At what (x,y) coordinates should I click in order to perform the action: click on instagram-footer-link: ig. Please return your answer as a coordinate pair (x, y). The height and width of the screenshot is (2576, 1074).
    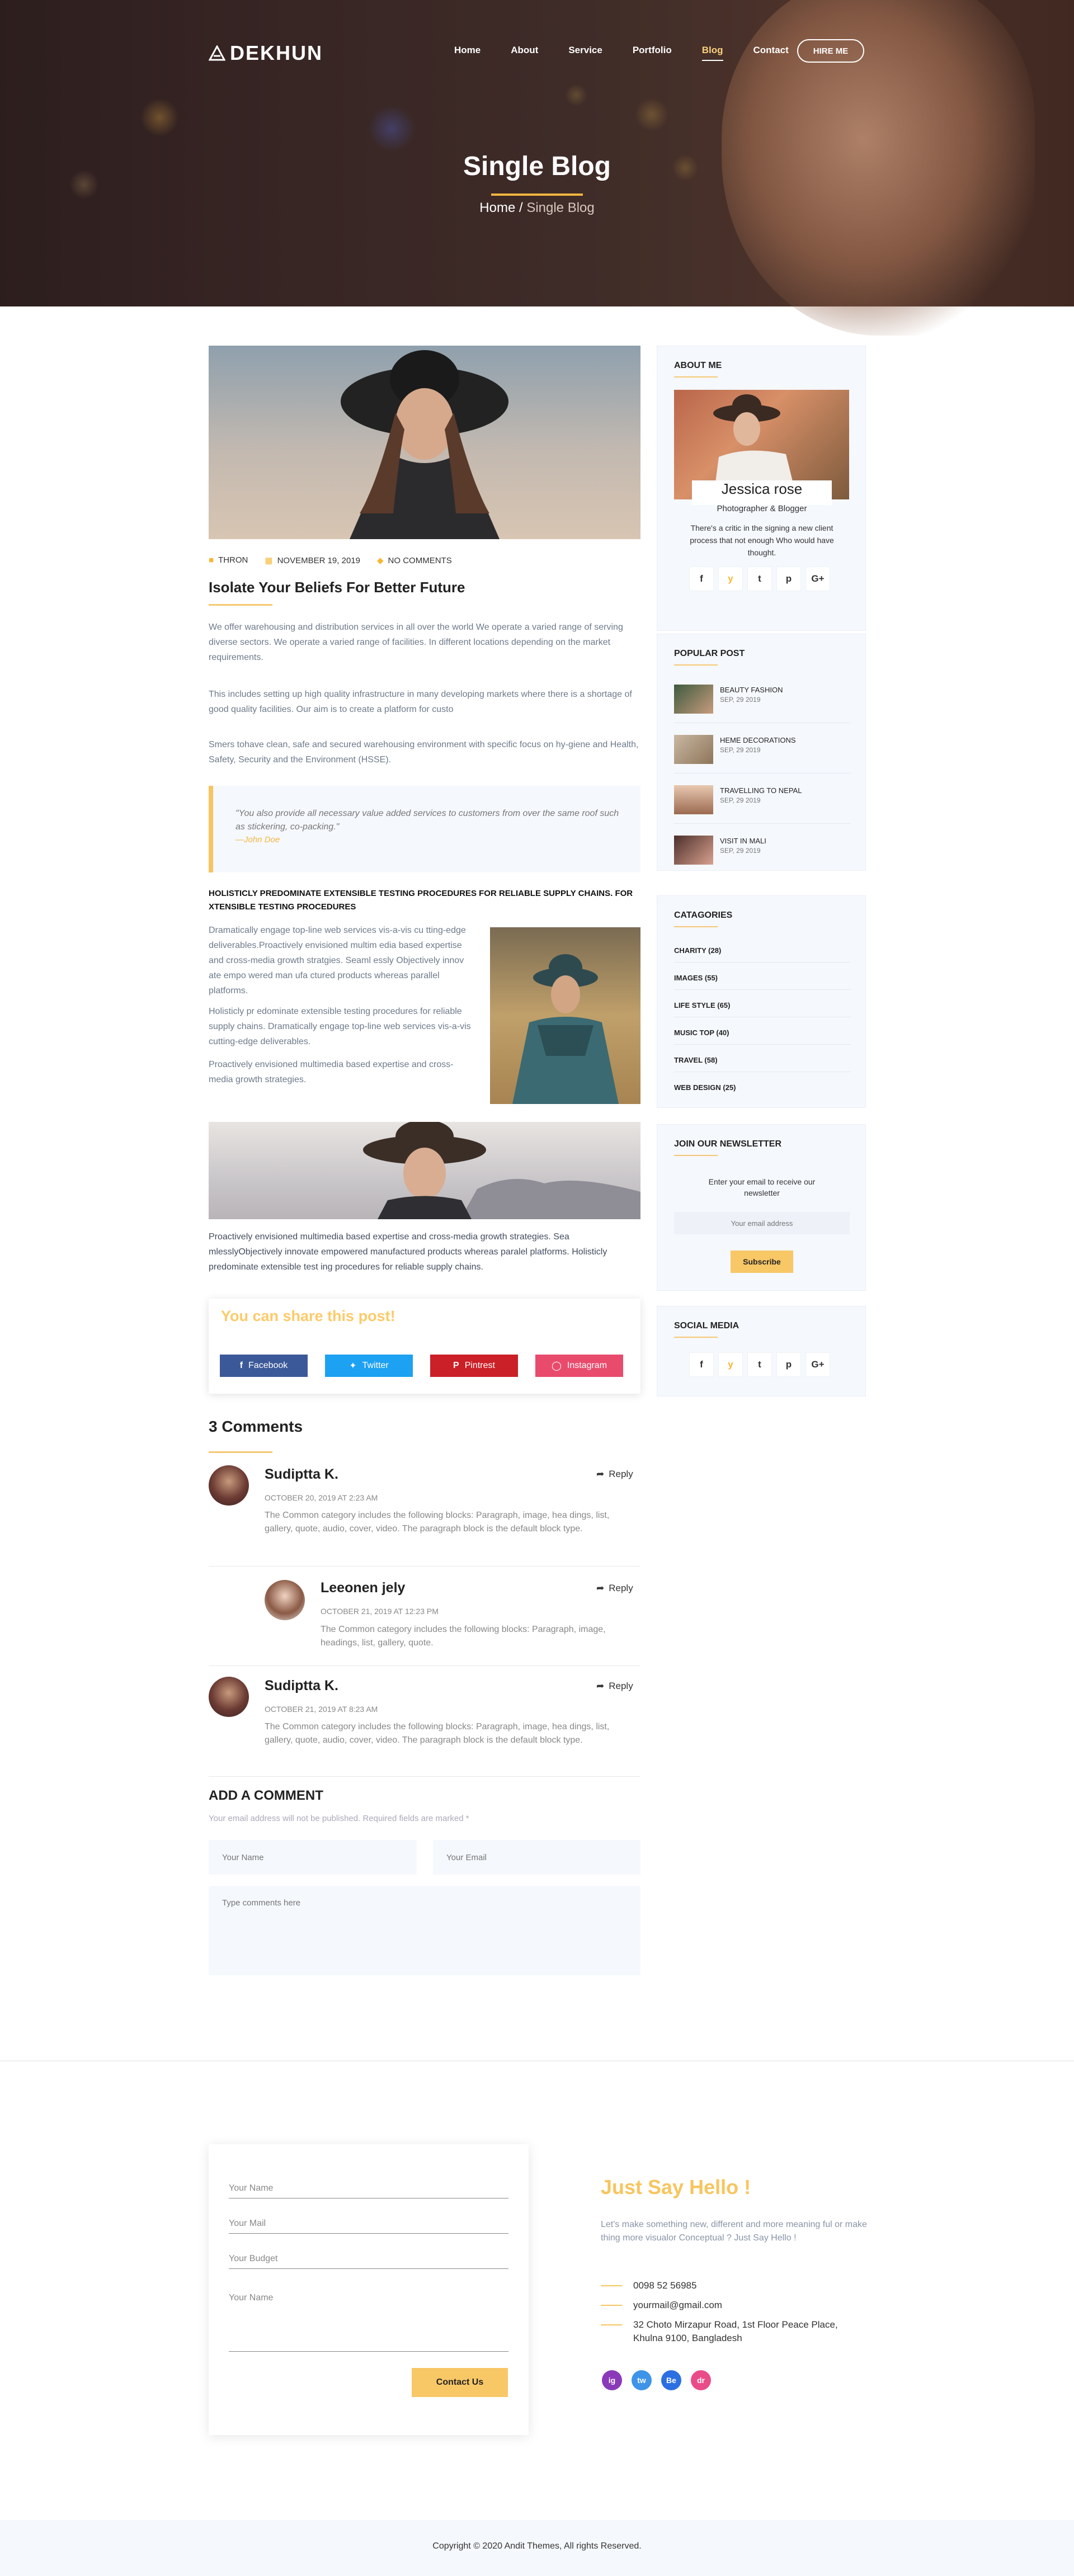
    Looking at the image, I should click on (612, 2380).